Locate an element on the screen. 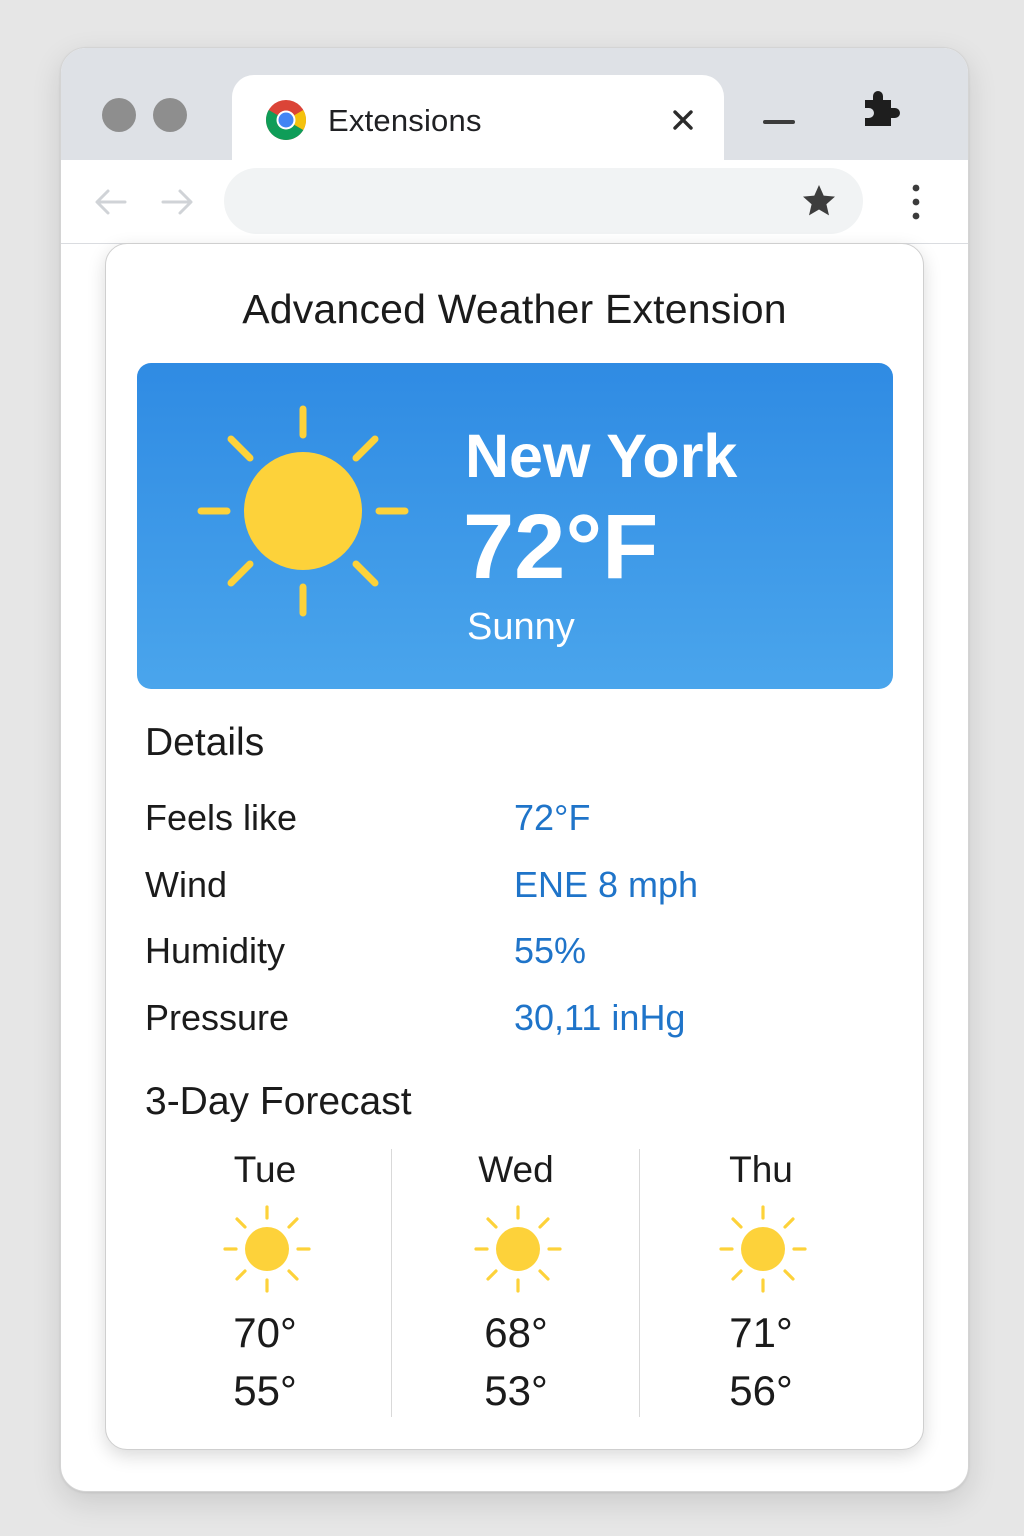 This screenshot has height=1536, width=1024. chrome-logo-icon is located at coordinates (286, 120).